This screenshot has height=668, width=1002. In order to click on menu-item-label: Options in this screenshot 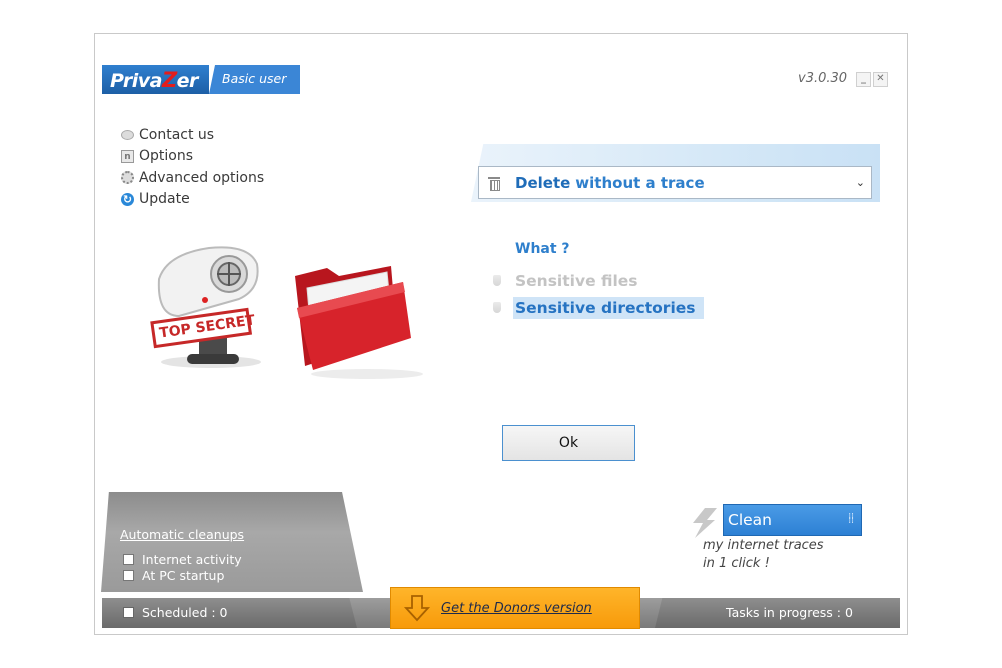, I will do `click(166, 156)`.